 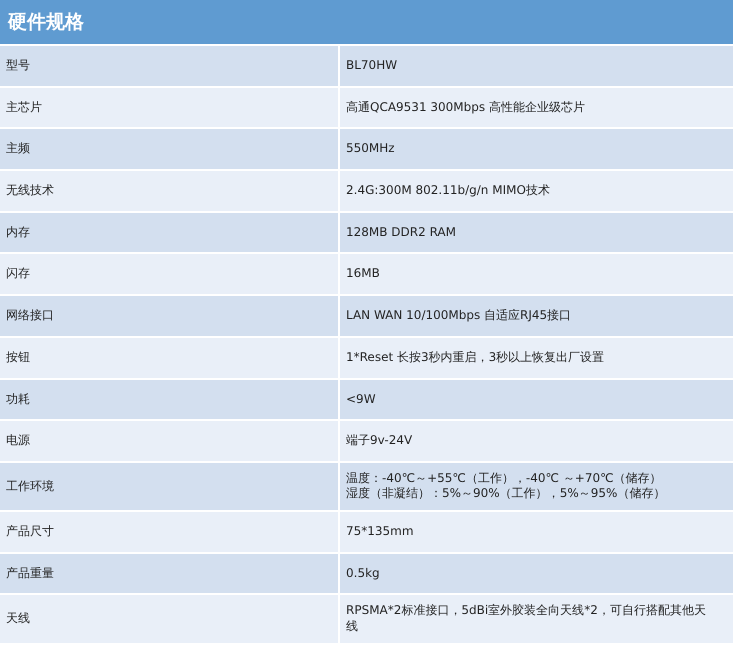 I want to click on spec-value: 16MB, so click(x=536, y=274).